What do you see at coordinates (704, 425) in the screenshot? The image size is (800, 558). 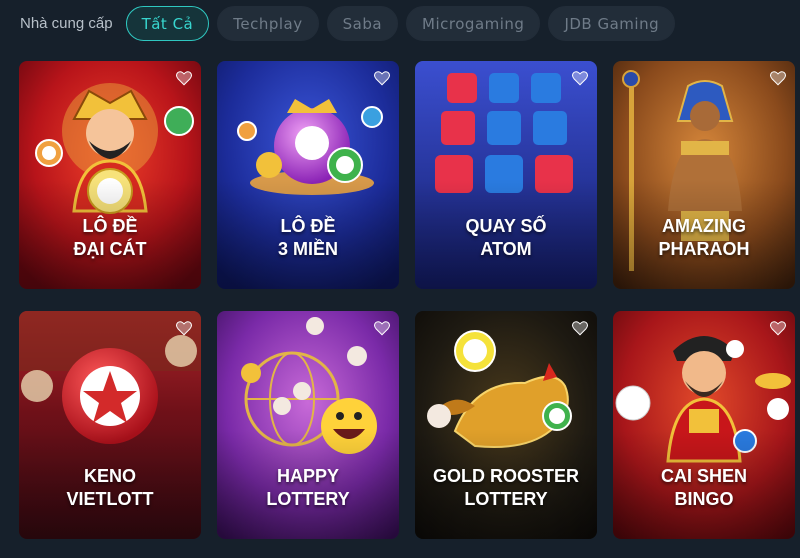 I see `game-card-cai-shen-bingo: CAI SHEN BINGO` at bounding box center [704, 425].